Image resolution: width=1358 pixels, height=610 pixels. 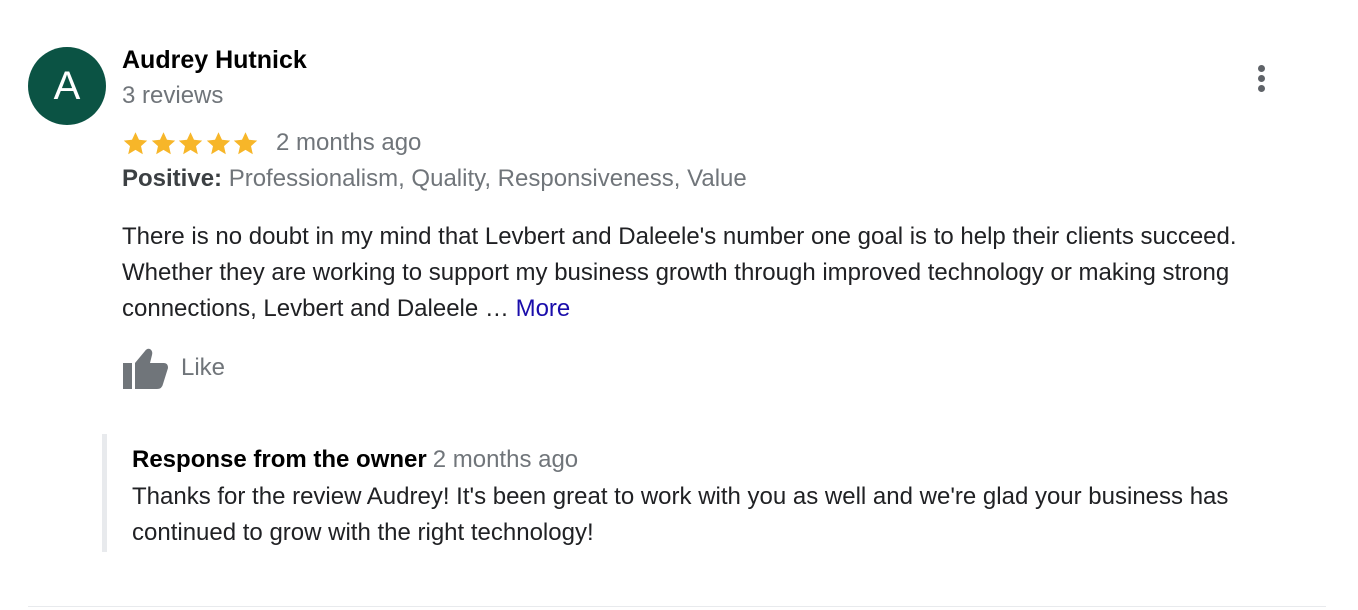 What do you see at coordinates (1261, 68) in the screenshot?
I see `more-vert-icon` at bounding box center [1261, 68].